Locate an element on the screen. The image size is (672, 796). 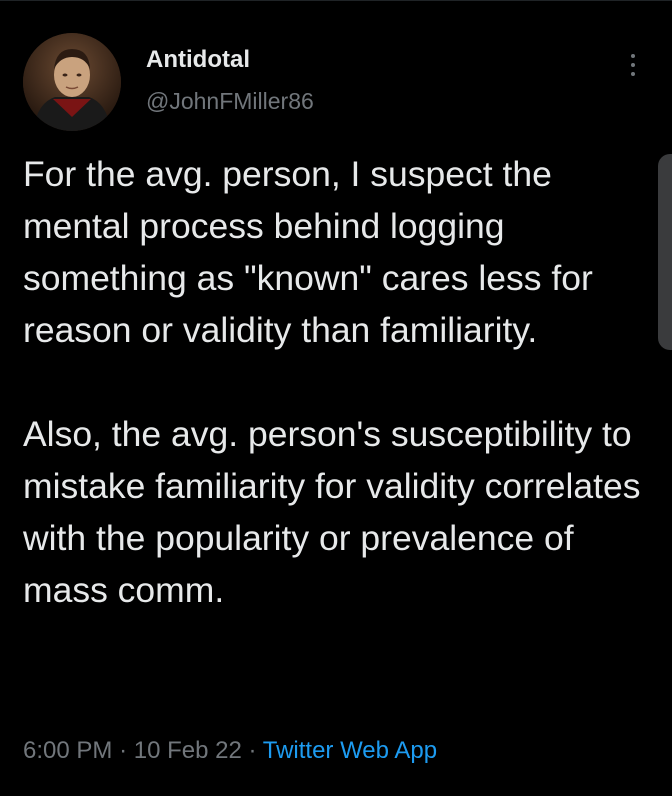
tweet-source-link: Twitter Web App is located at coordinates (350, 750).